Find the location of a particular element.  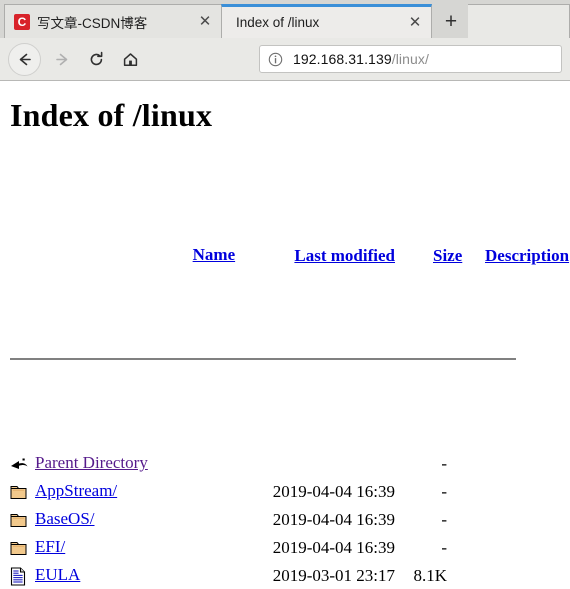

forward-button is located at coordinates (62, 59).